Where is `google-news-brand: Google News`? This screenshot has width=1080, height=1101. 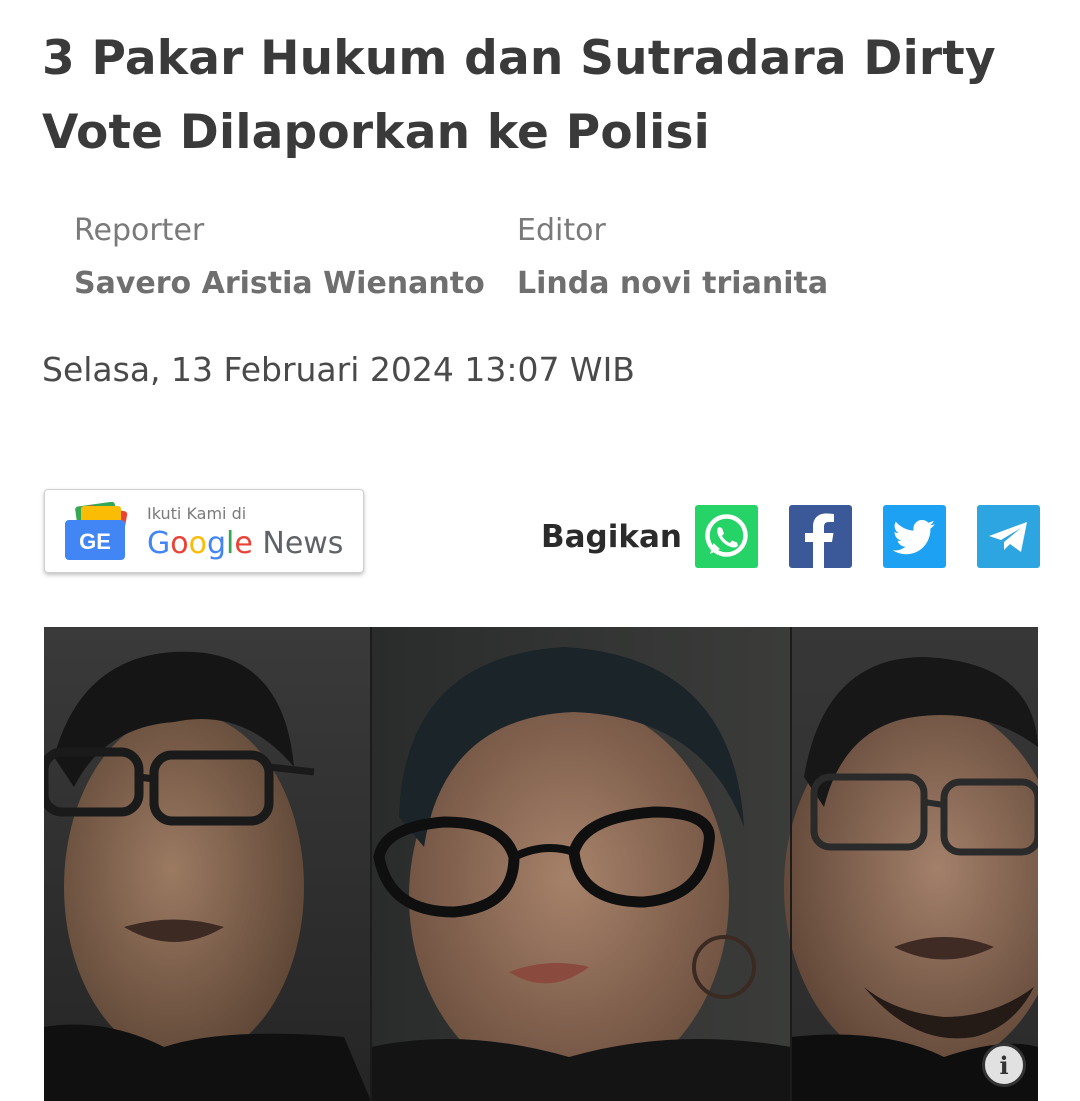 google-news-brand: Google News is located at coordinates (245, 543).